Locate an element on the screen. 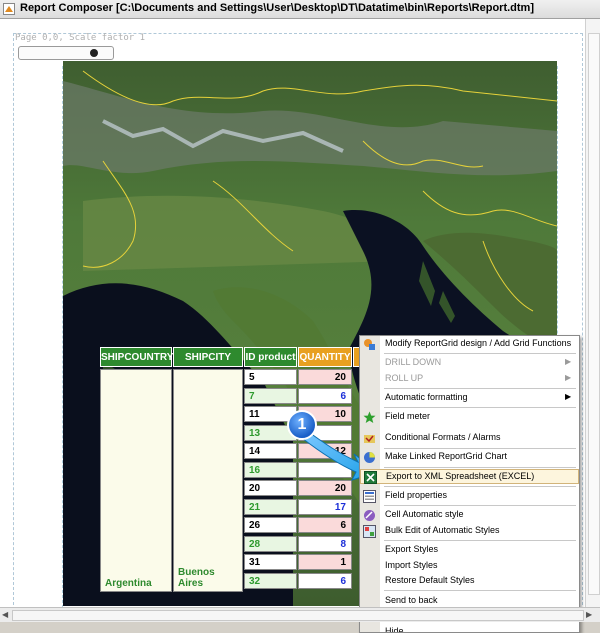  horizontal-scrollbar-thumb is located at coordinates (298, 615).